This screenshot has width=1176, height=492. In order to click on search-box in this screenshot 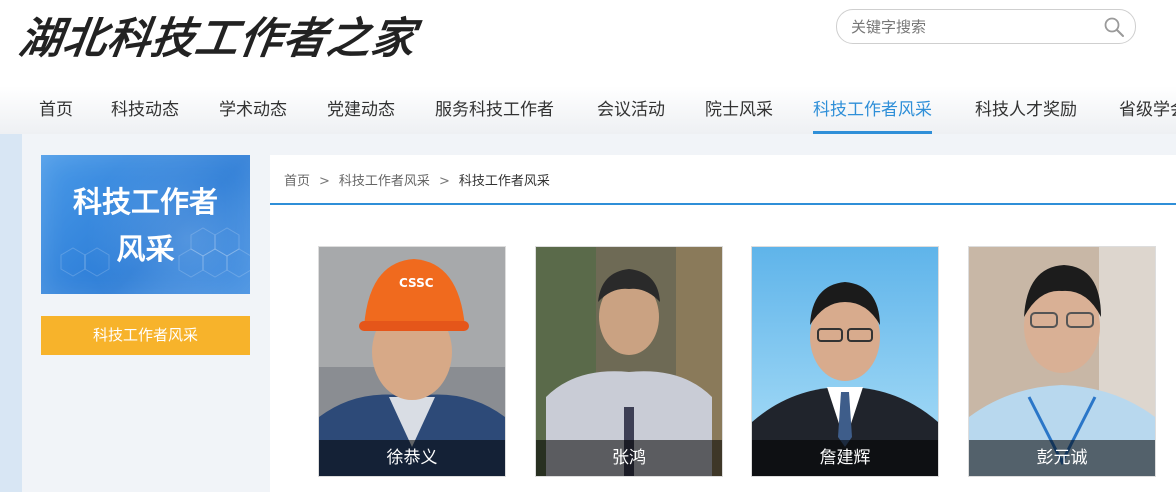, I will do `click(986, 26)`.